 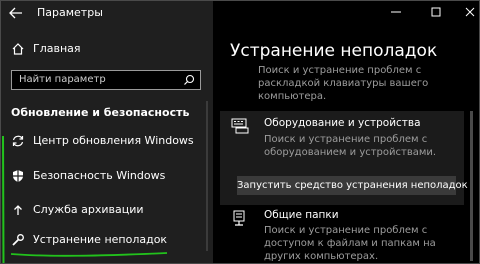 What do you see at coordinates (100, 239) in the screenshot?
I see `sidebar-item-label: Устранение неполадок` at bounding box center [100, 239].